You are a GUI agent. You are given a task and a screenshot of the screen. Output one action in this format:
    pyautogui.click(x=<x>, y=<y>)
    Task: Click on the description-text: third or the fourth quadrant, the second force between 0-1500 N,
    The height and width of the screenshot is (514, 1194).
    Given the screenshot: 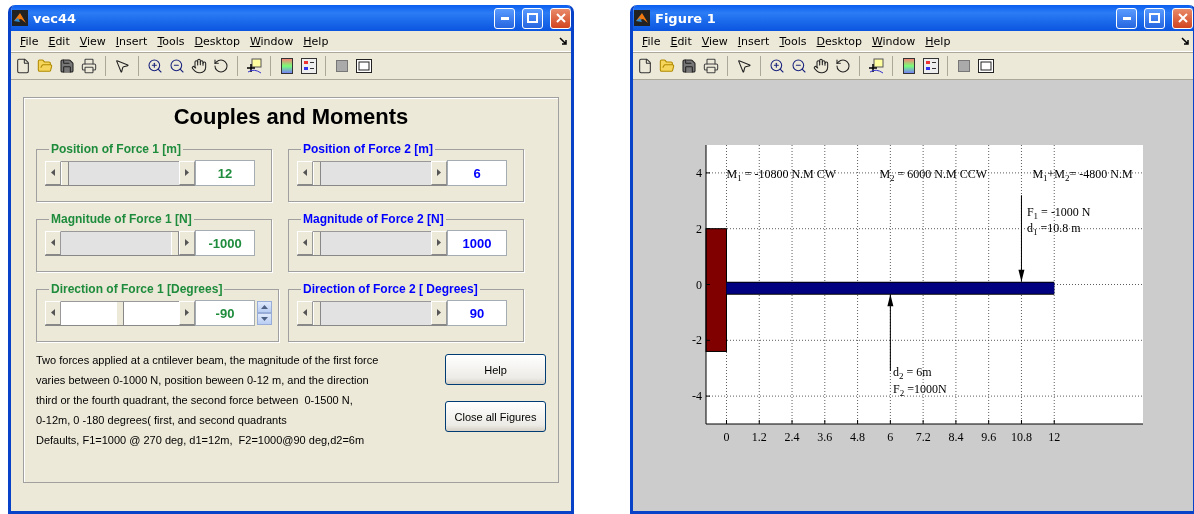 What is the action you would take?
    pyautogui.click(x=195, y=400)
    